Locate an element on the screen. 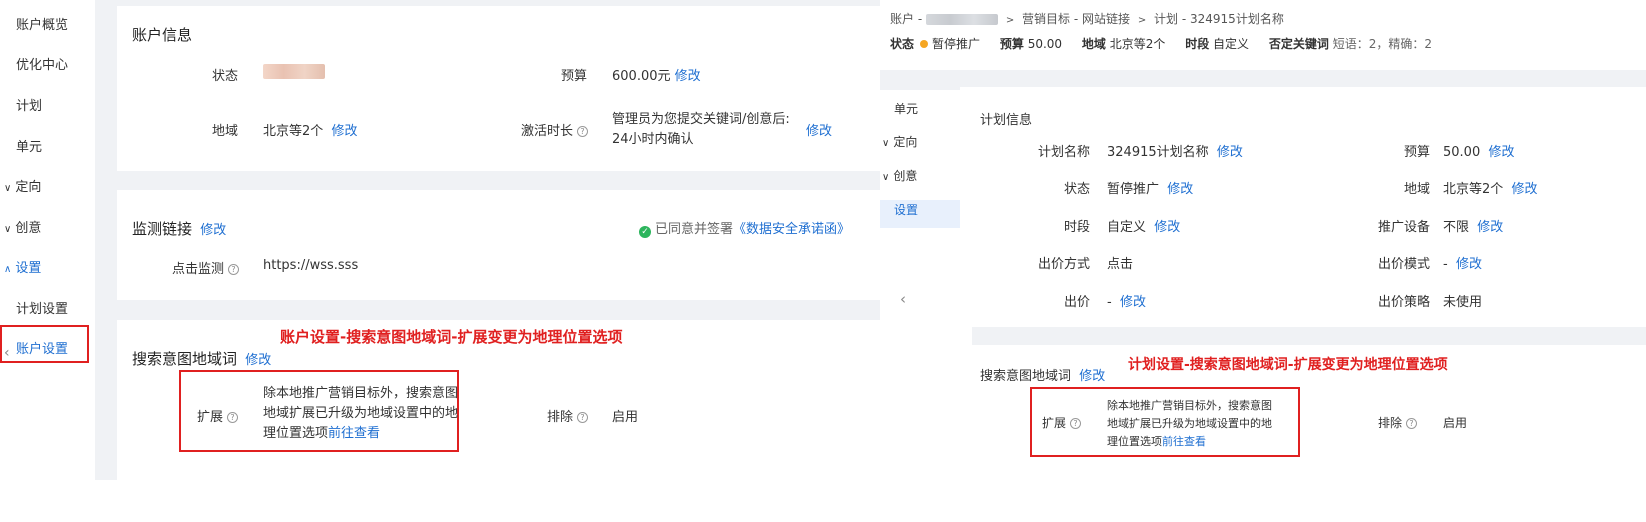  summary-negative-keywords-label: 否定关键词 is located at coordinates (1298, 44).